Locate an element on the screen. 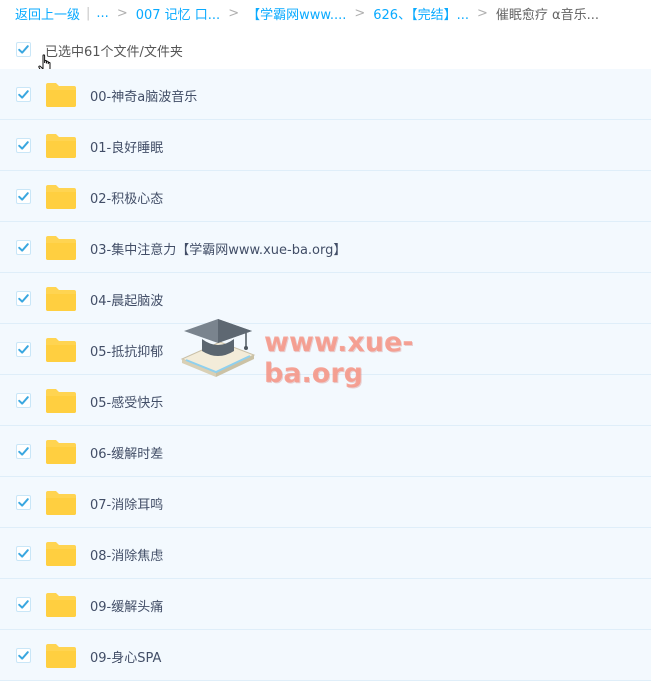  file-name: 01-良好睡眠 is located at coordinates (126, 146).